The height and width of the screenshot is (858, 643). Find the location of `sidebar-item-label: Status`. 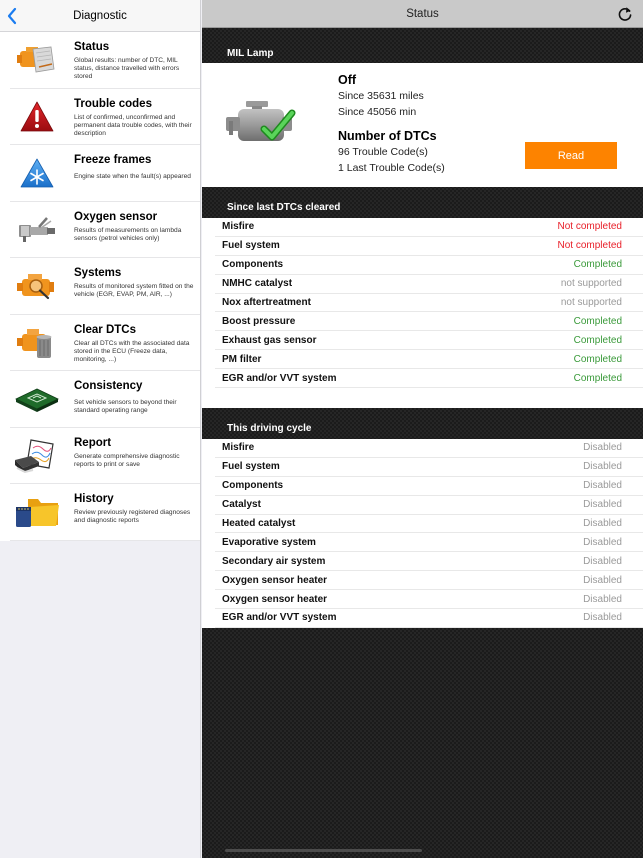

sidebar-item-label: Status is located at coordinates (92, 47).